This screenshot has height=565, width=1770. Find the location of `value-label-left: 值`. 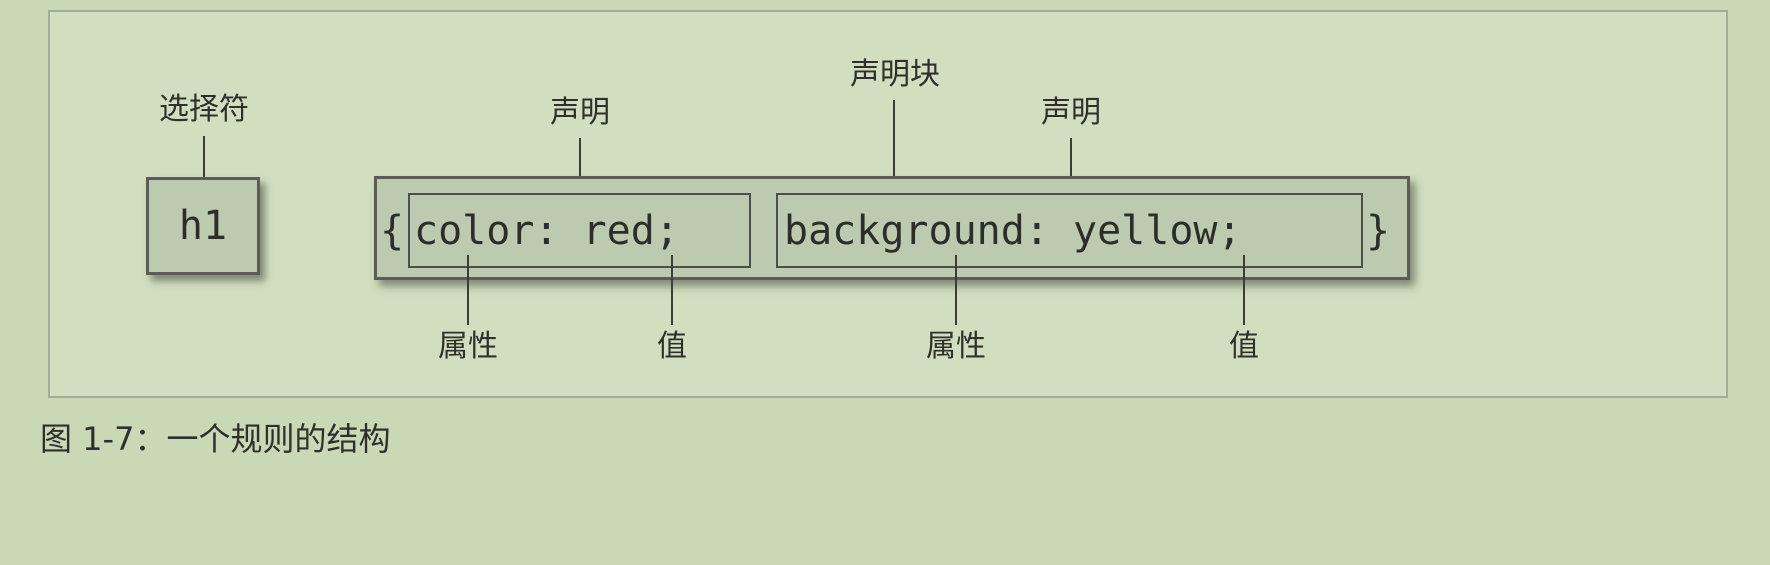

value-label-left: 值 is located at coordinates (672, 346).